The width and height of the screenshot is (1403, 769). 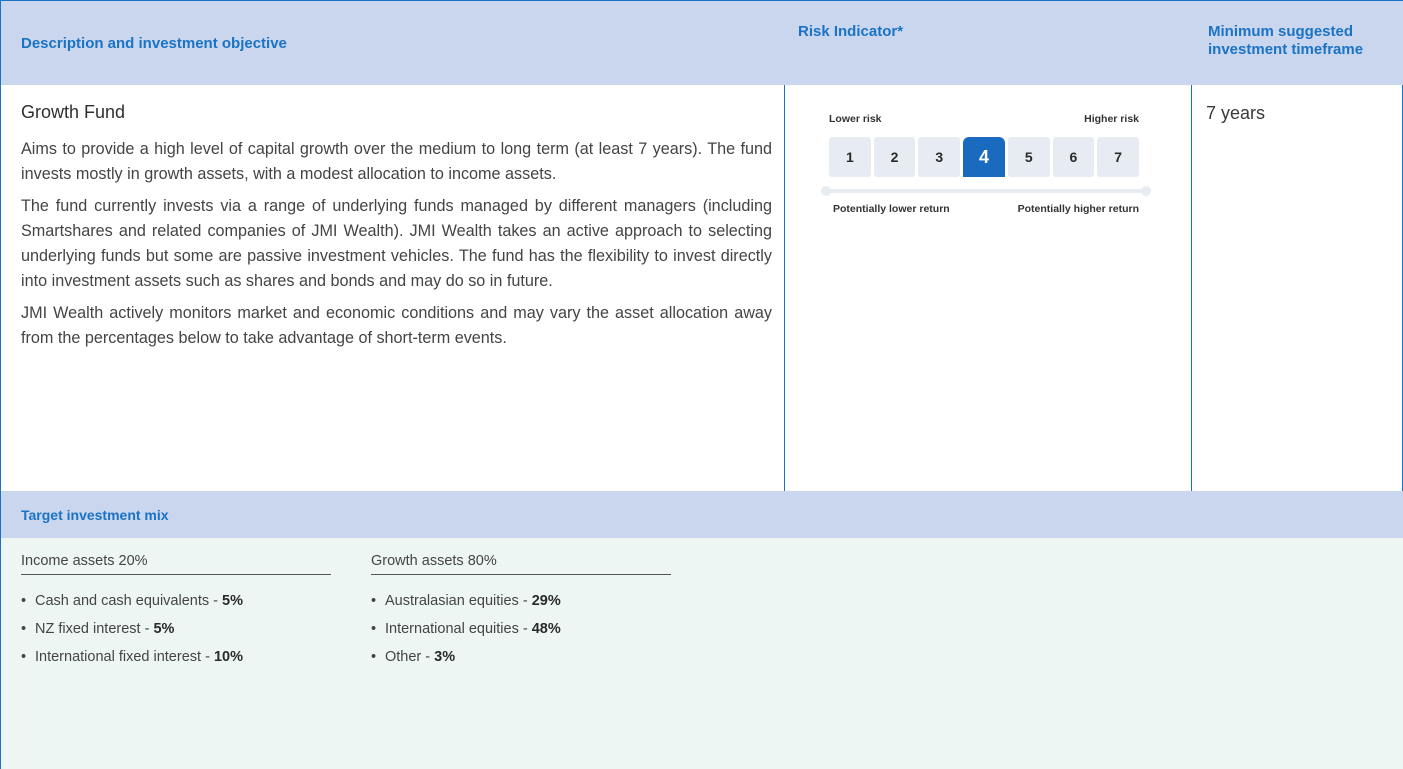 What do you see at coordinates (546, 601) in the screenshot?
I see `asset-value: 29%` at bounding box center [546, 601].